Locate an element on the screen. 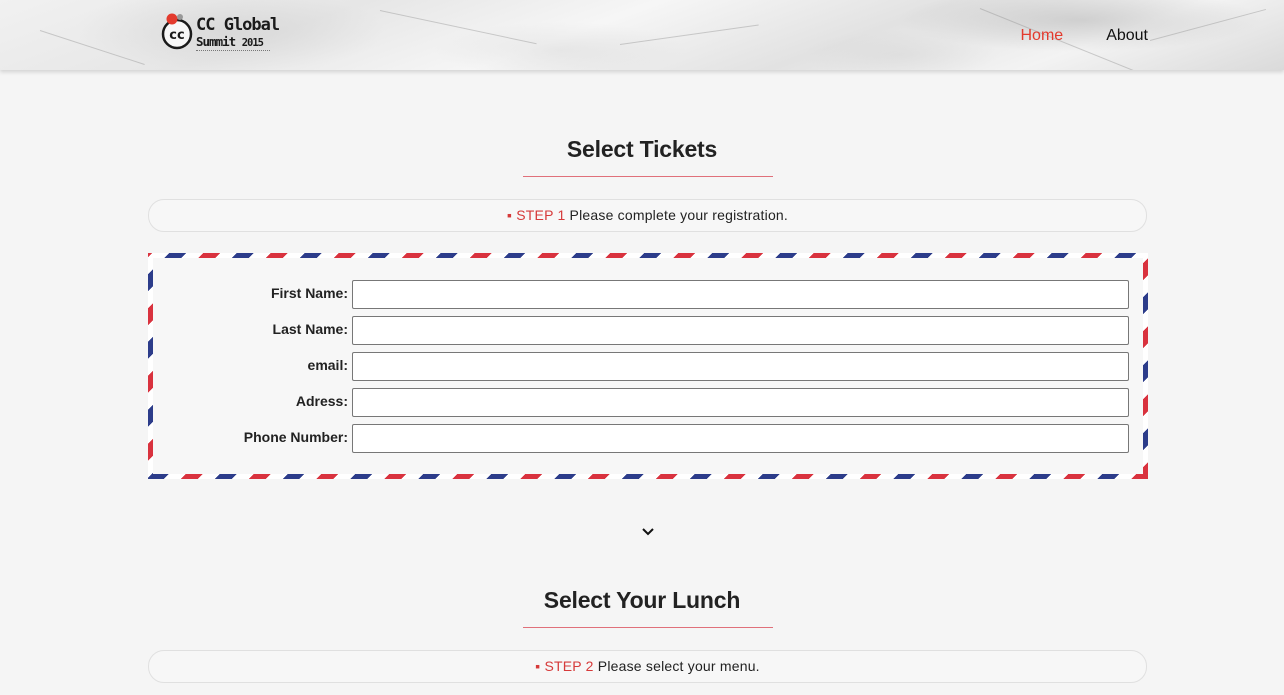  site-logo: cc CC Global Summit 2015 is located at coordinates (220, 35).